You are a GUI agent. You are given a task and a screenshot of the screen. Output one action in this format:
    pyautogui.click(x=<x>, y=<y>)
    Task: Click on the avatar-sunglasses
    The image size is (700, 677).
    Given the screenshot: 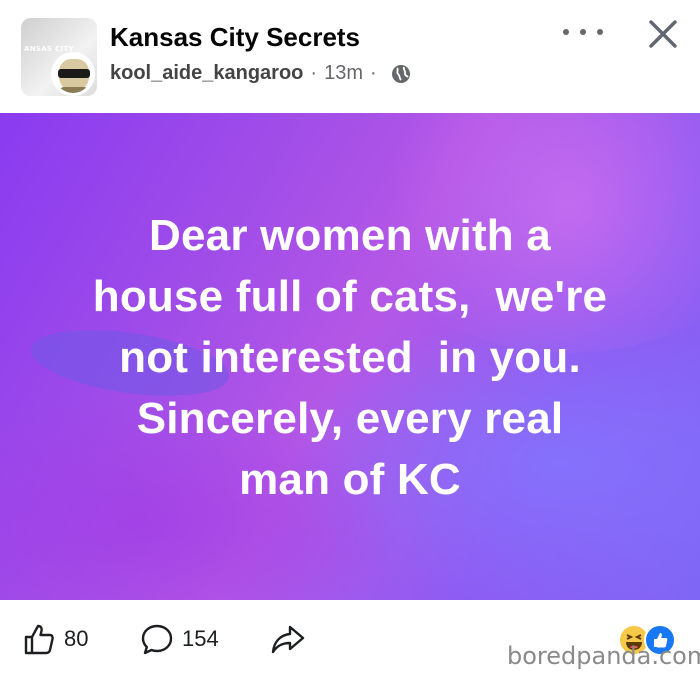 What is the action you would take?
    pyautogui.click(x=74, y=73)
    